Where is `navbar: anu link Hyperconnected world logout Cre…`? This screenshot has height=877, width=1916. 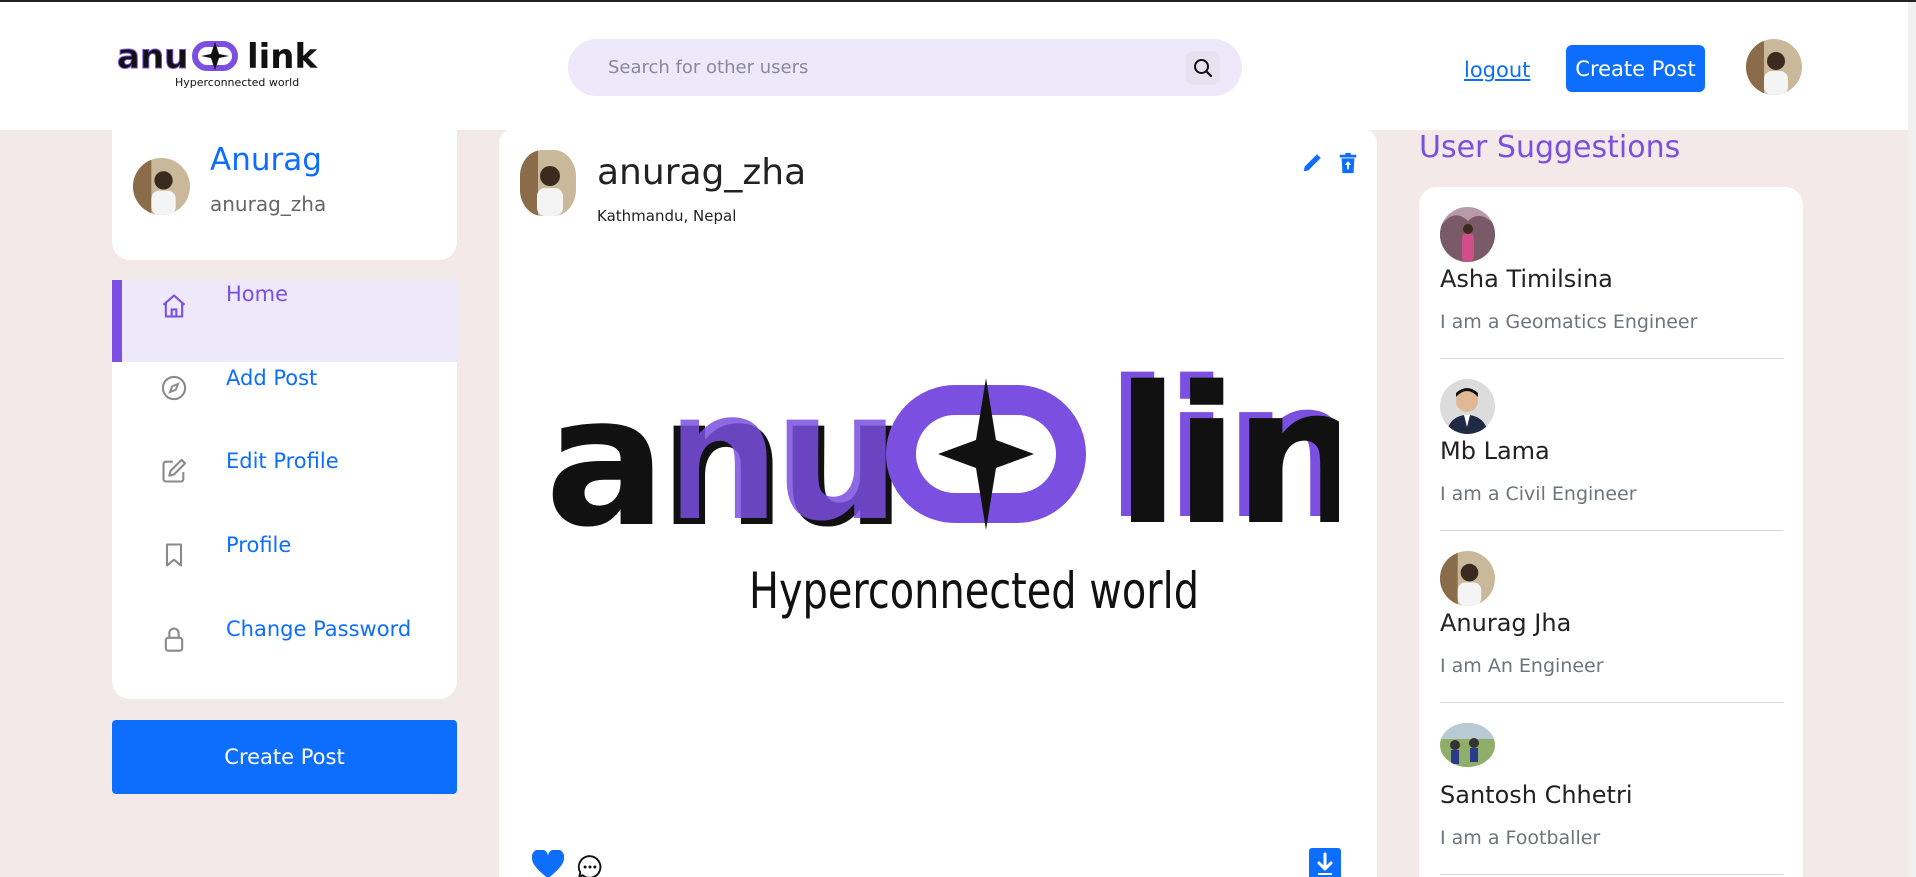 navbar: anu link Hyperconnected world logout Cre… is located at coordinates (958, 66).